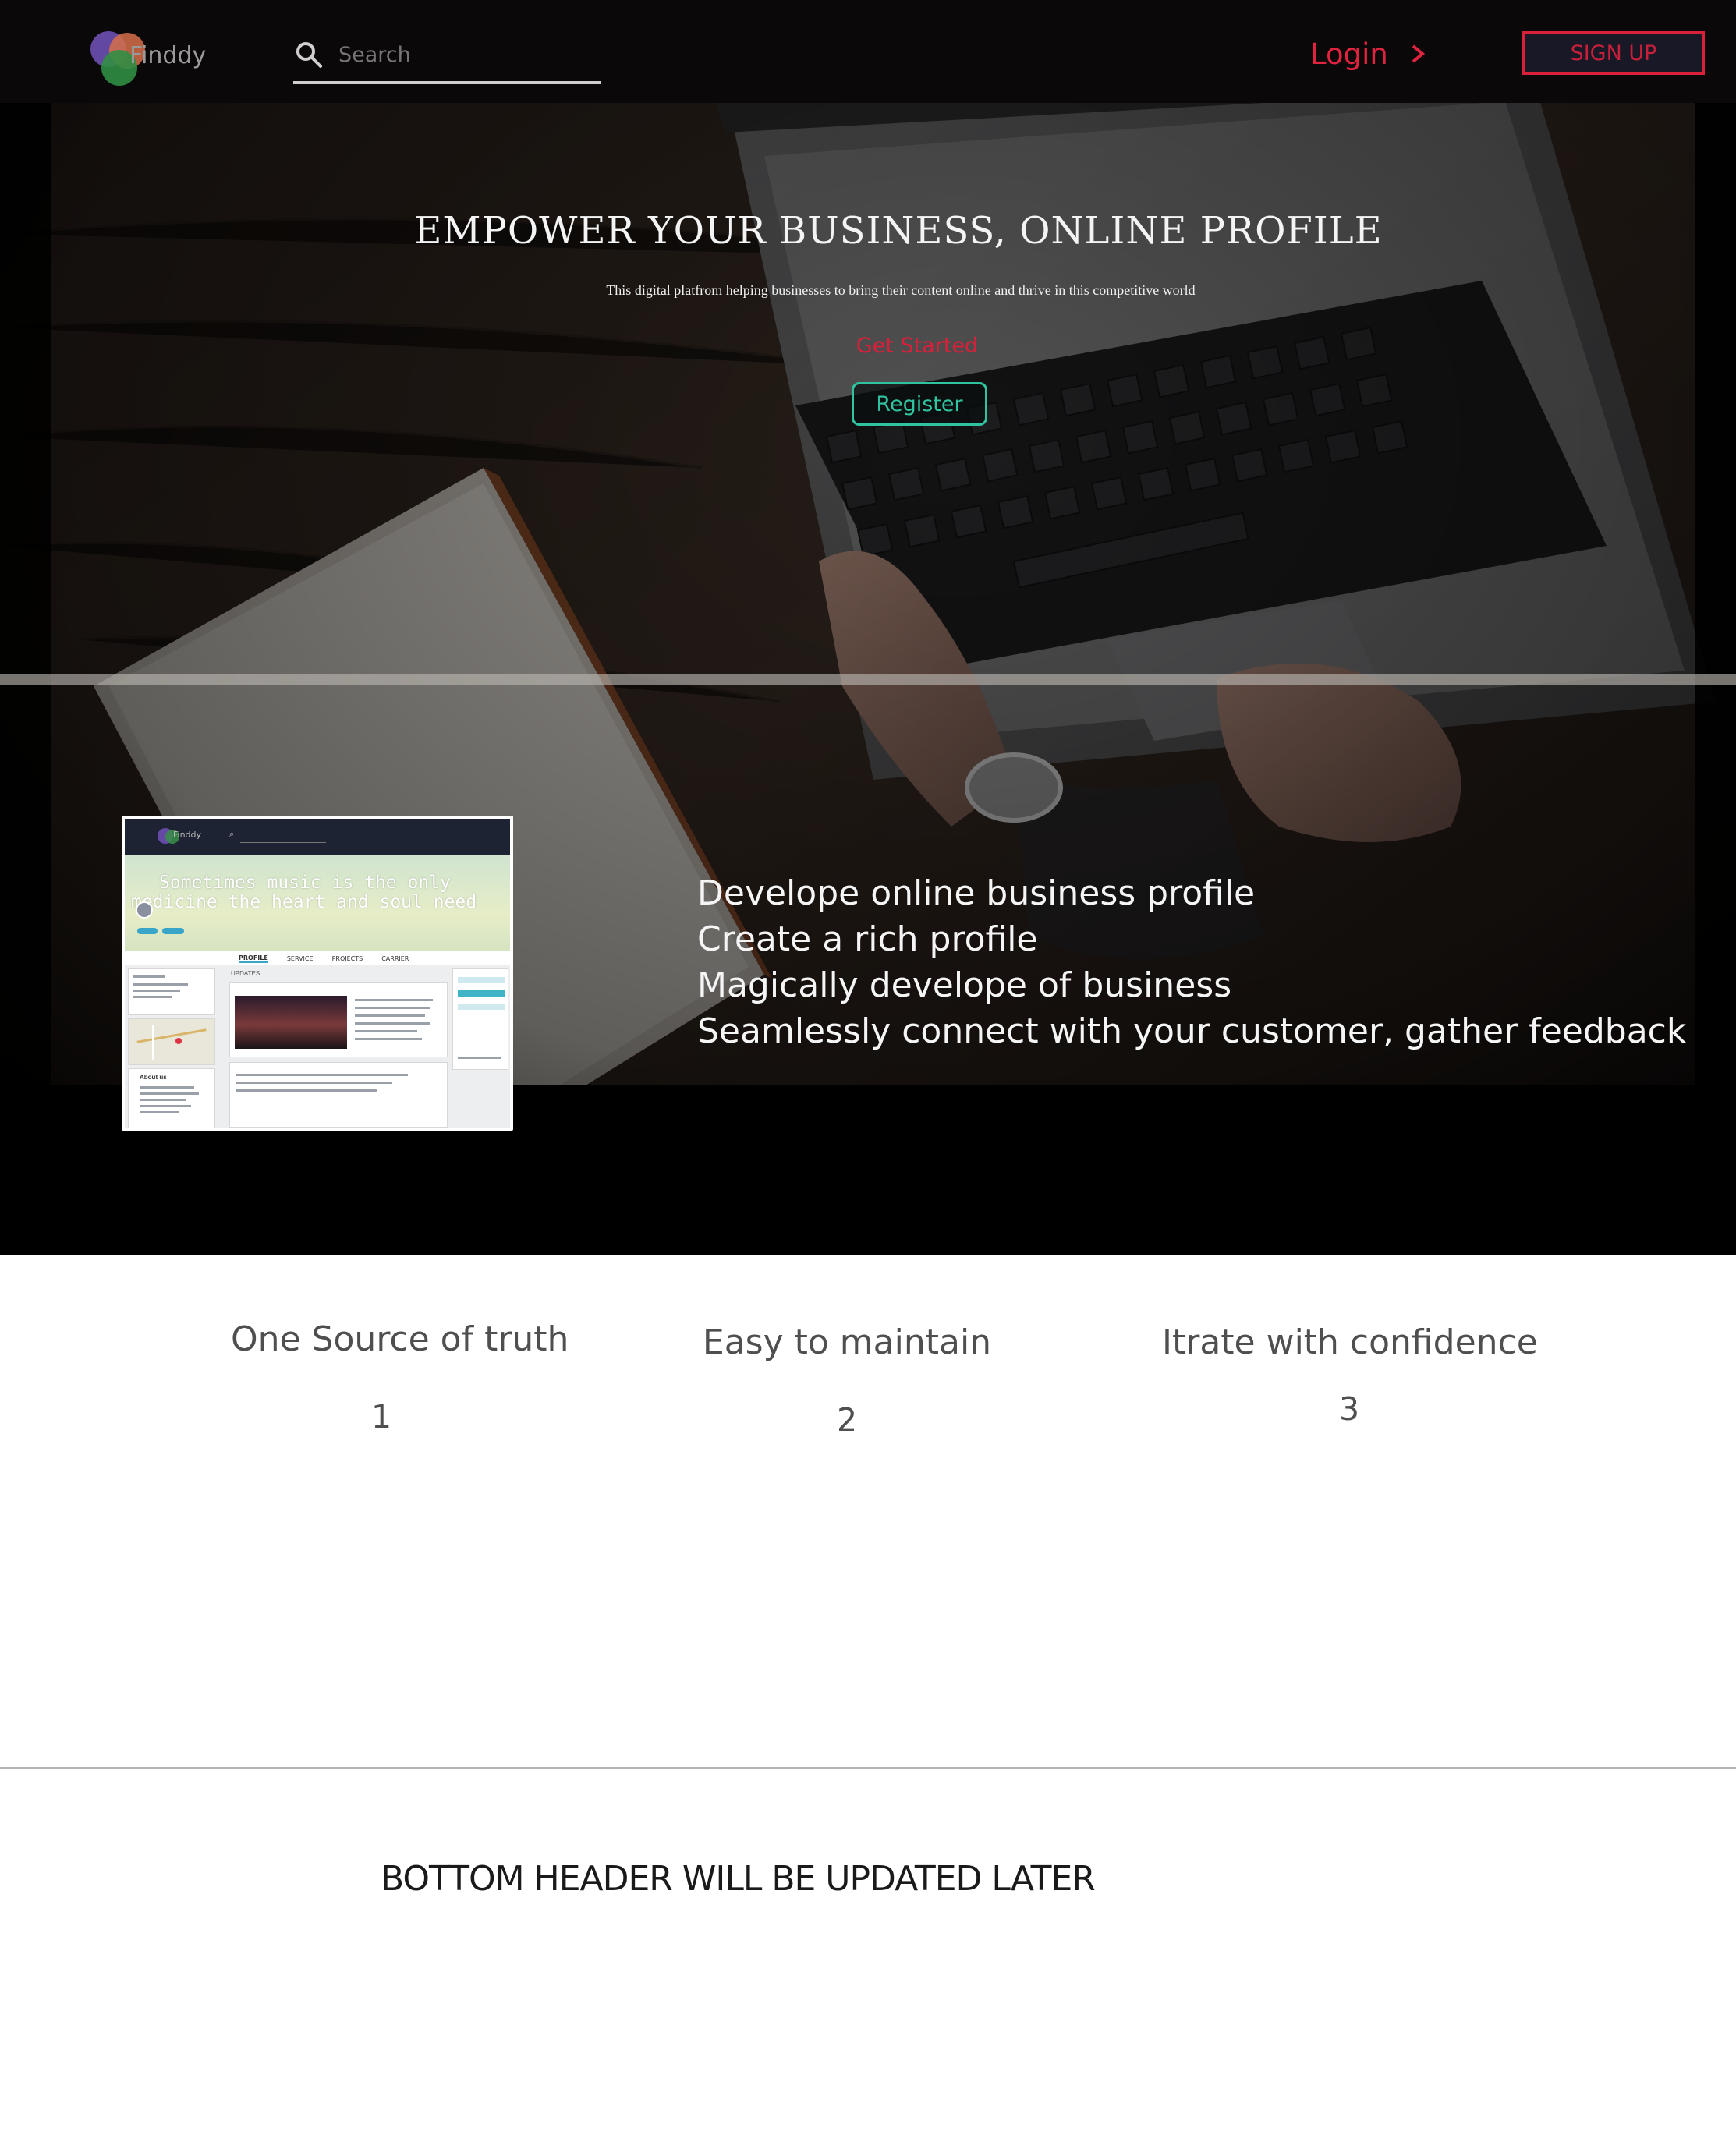 Image resolution: width=1736 pixels, height=2149 pixels. Describe the element at coordinates (1350, 1375) in the screenshot. I see `pillar-3: Itrate with confidence 3` at that location.